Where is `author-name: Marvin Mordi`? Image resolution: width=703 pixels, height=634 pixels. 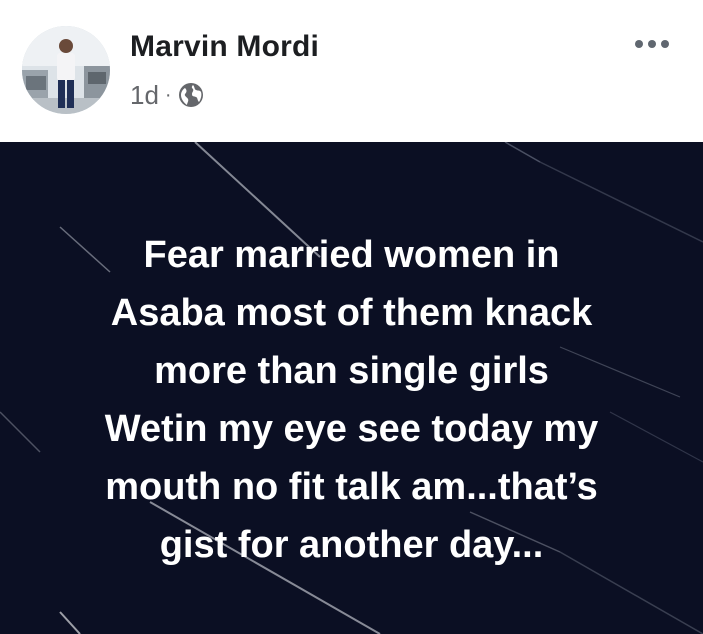 author-name: Marvin Mordi is located at coordinates (224, 47).